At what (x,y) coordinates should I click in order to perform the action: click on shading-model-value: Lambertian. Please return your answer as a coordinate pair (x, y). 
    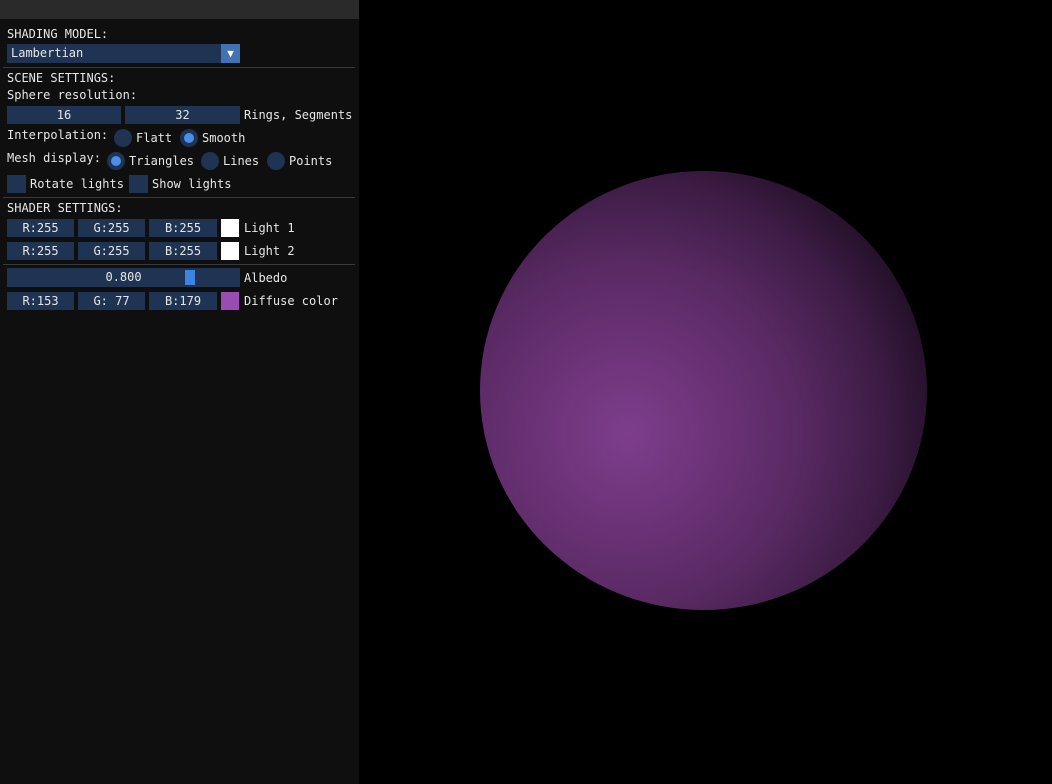
    Looking at the image, I should click on (47, 53).